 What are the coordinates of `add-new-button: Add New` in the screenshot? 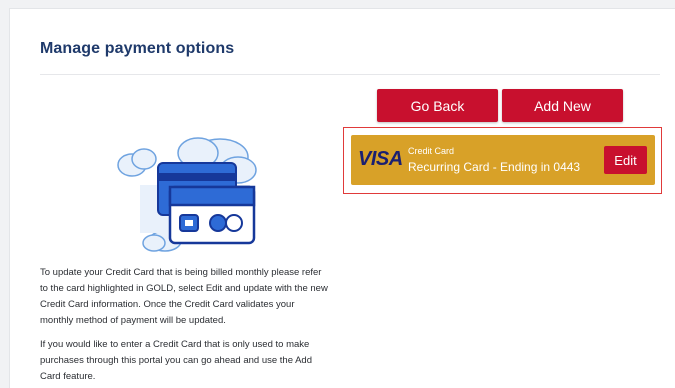 It's located at (562, 105).